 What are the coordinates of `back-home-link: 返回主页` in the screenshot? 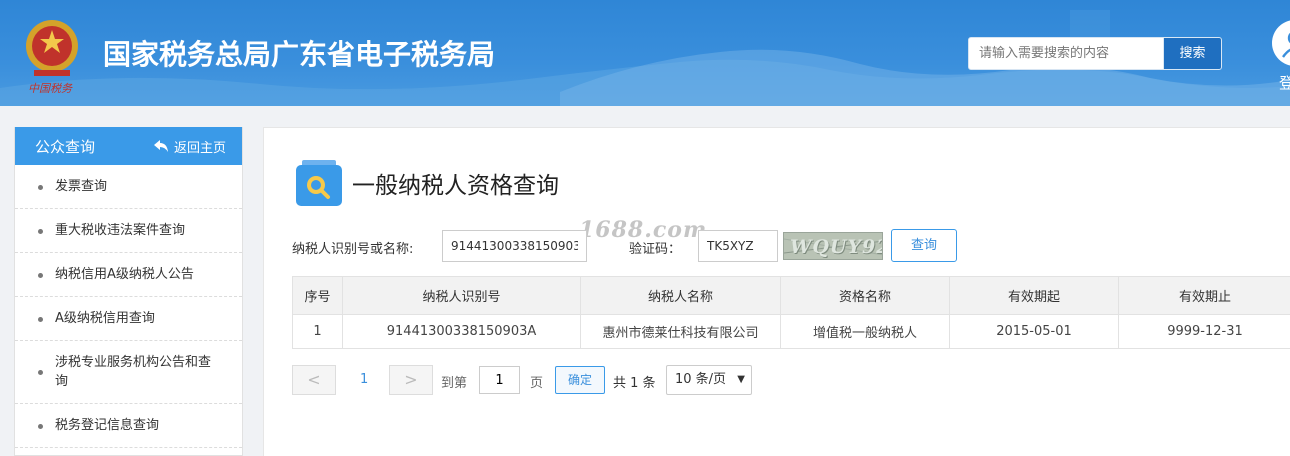 It's located at (189, 146).